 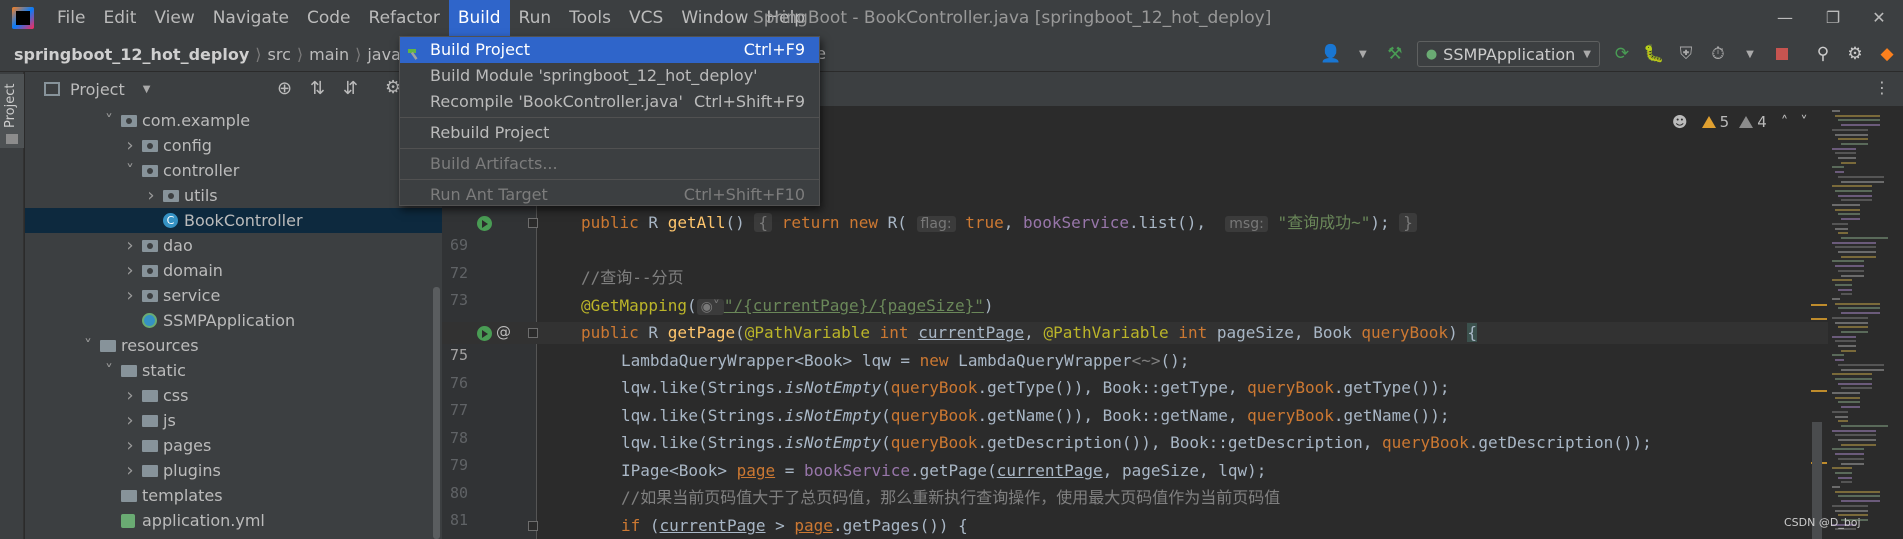 What do you see at coordinates (329, 54) in the screenshot?
I see `breadcrumb-main: main` at bounding box center [329, 54].